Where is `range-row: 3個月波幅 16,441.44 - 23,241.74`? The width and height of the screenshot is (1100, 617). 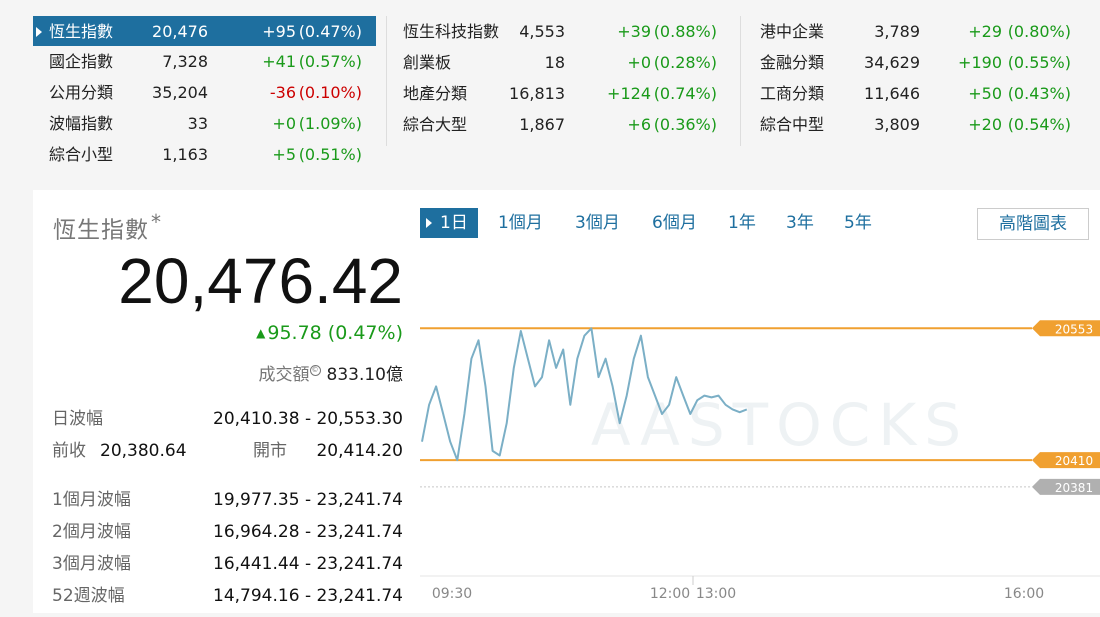 range-row: 3個月波幅 16,441.44 - 23,241.74 is located at coordinates (227, 564).